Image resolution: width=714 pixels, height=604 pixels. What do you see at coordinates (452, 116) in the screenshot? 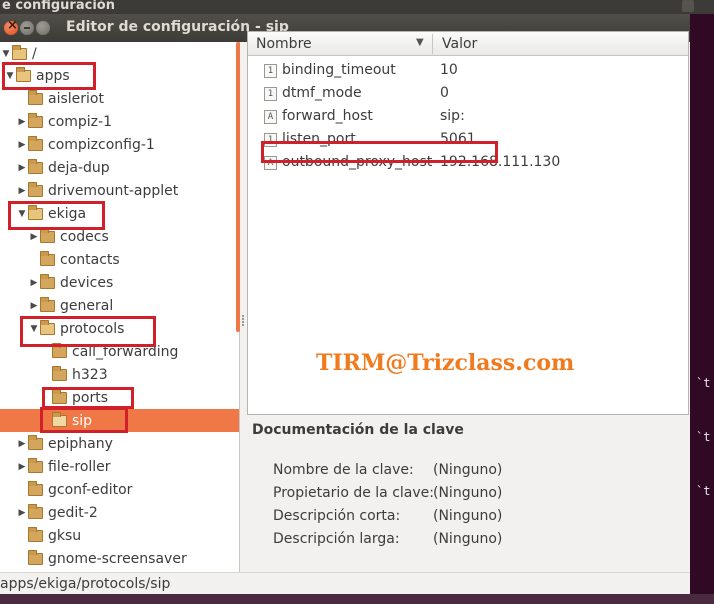
I see `key-value-cell: sip:` at bounding box center [452, 116].